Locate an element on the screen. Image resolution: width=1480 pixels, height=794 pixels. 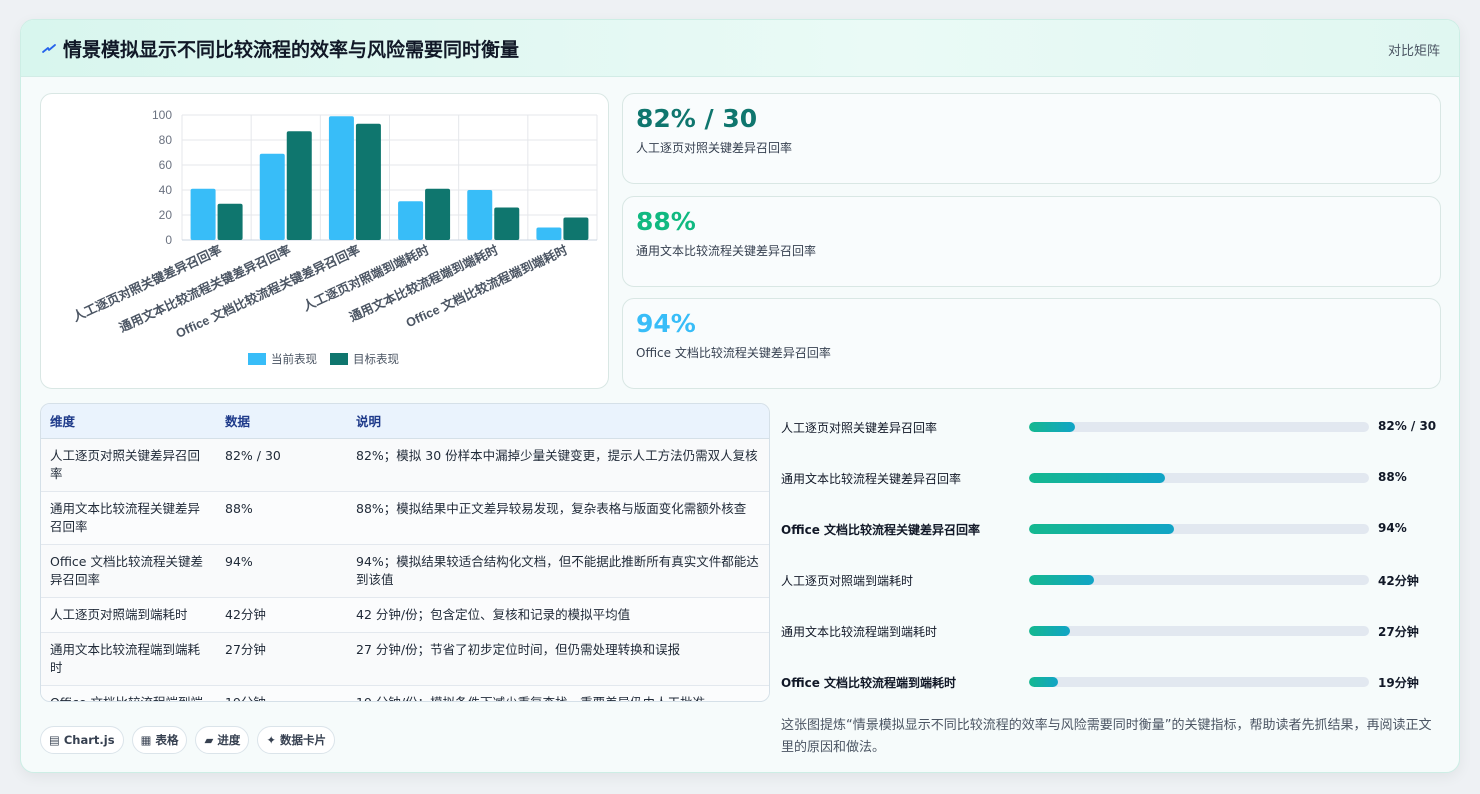
chip-table: ▦ 表格 is located at coordinates (159, 740).